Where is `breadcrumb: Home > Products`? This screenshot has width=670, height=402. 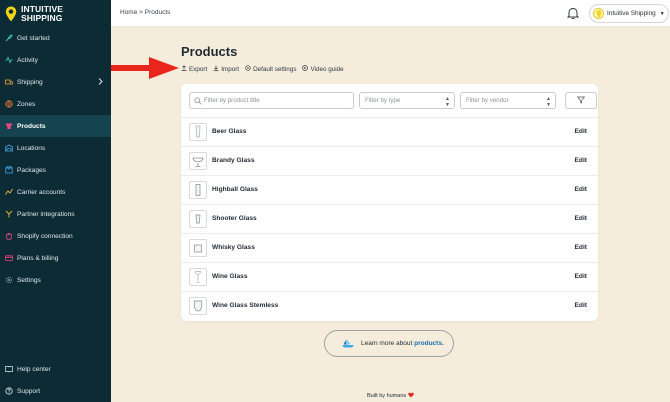 breadcrumb: Home > Products is located at coordinates (145, 12).